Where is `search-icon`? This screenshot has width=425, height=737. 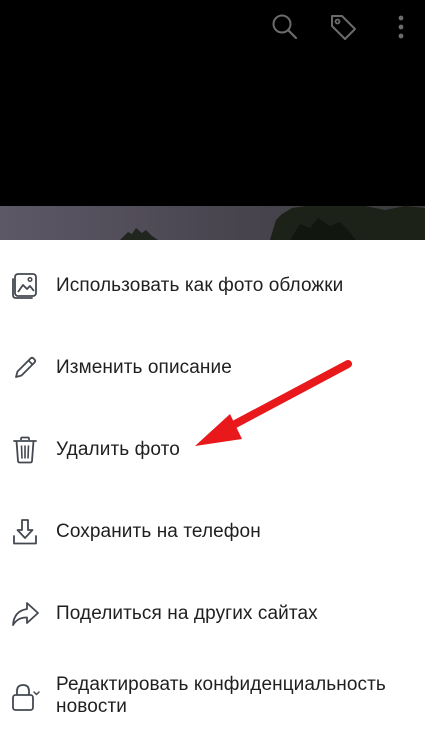
search-icon is located at coordinates (285, 27).